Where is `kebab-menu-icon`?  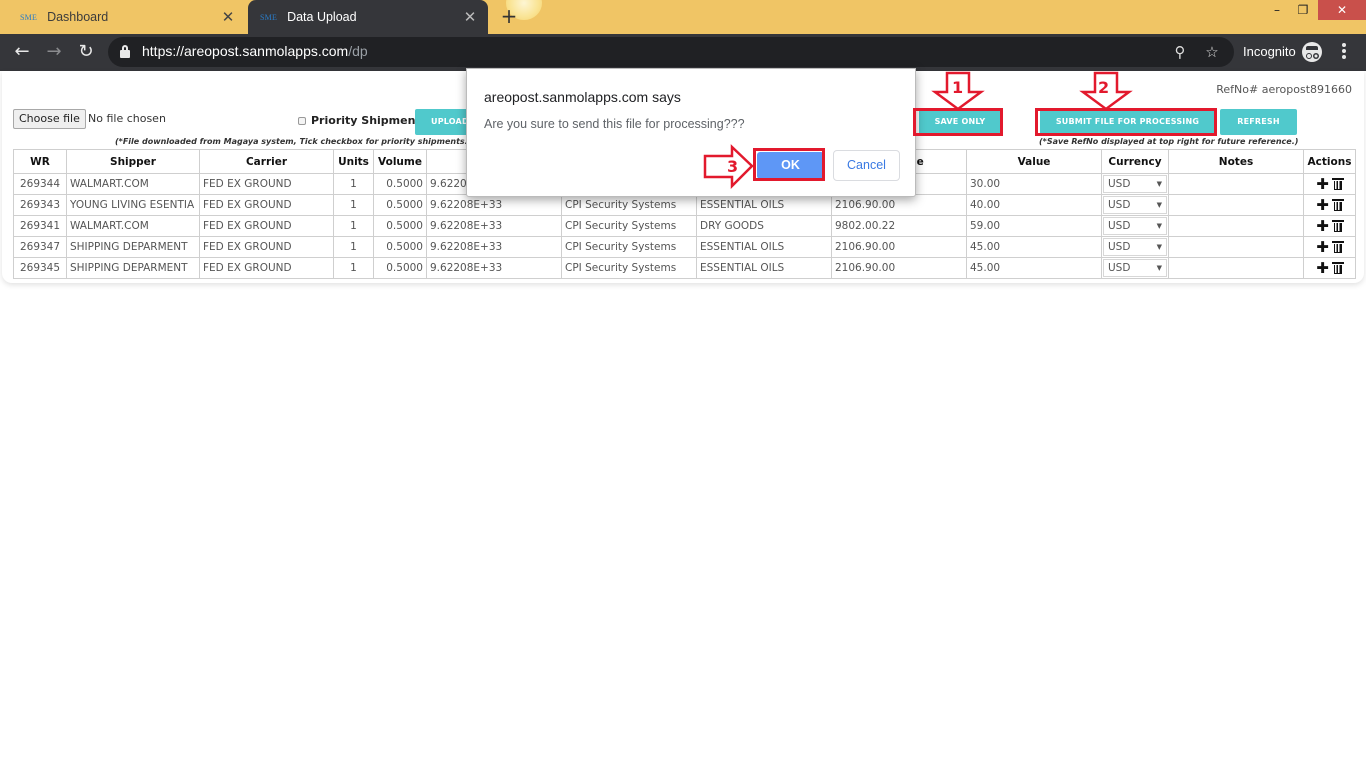
kebab-menu-icon is located at coordinates (1344, 52).